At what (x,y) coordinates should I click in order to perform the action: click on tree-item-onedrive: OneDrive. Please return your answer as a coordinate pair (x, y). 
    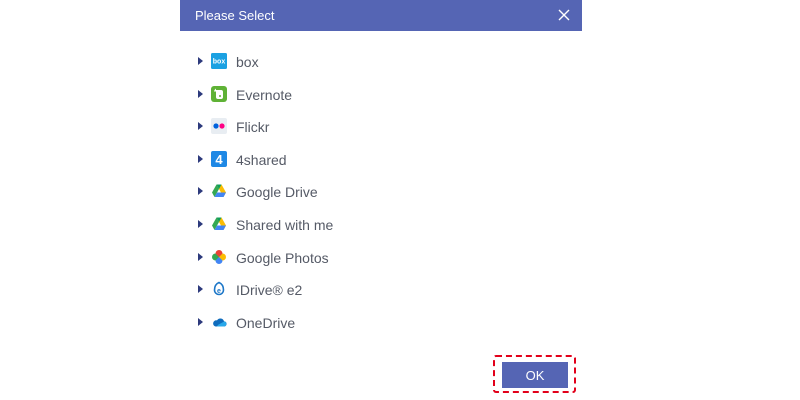
    Looking at the image, I should click on (381, 323).